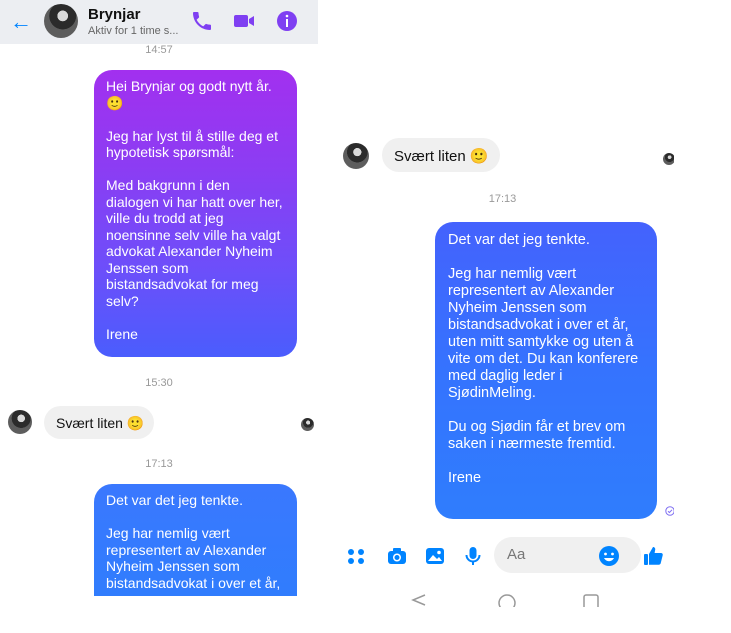 The image size is (731, 633). What do you see at coordinates (653, 556) in the screenshot?
I see `thumbs-up-icon` at bounding box center [653, 556].